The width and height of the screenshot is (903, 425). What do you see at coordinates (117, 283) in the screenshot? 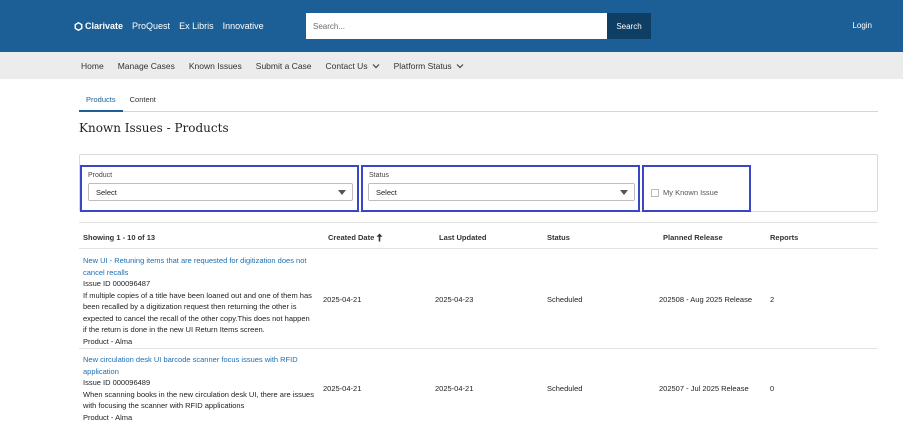
I see `issue-id: Issue ID 000096487` at bounding box center [117, 283].